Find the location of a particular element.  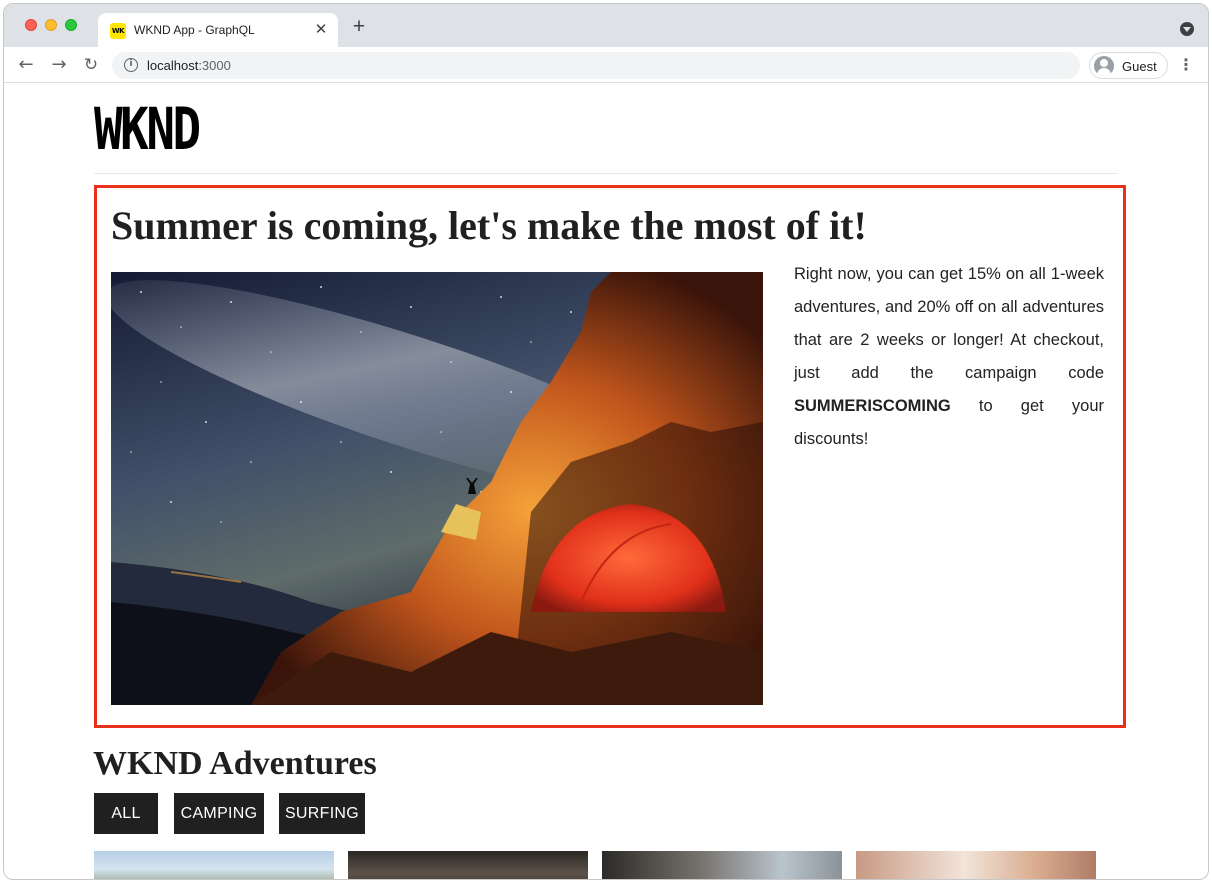

forward-arrow-icon: → is located at coordinates (59, 65).